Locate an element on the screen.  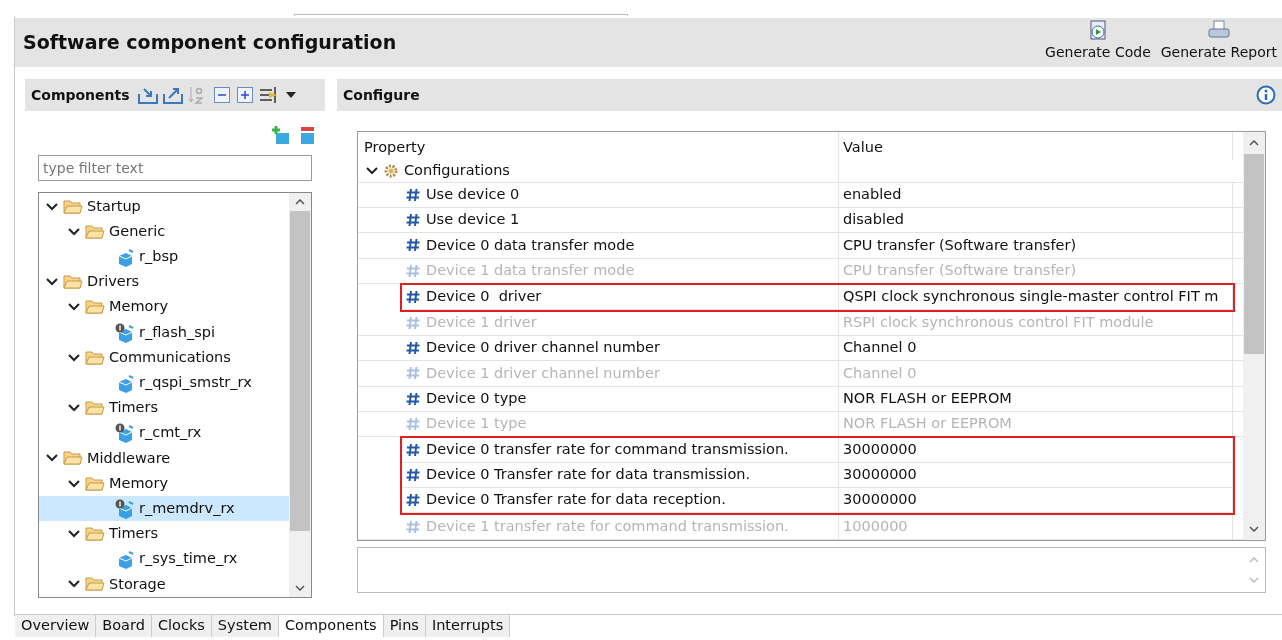
tab: Interrupts is located at coordinates (468, 626).